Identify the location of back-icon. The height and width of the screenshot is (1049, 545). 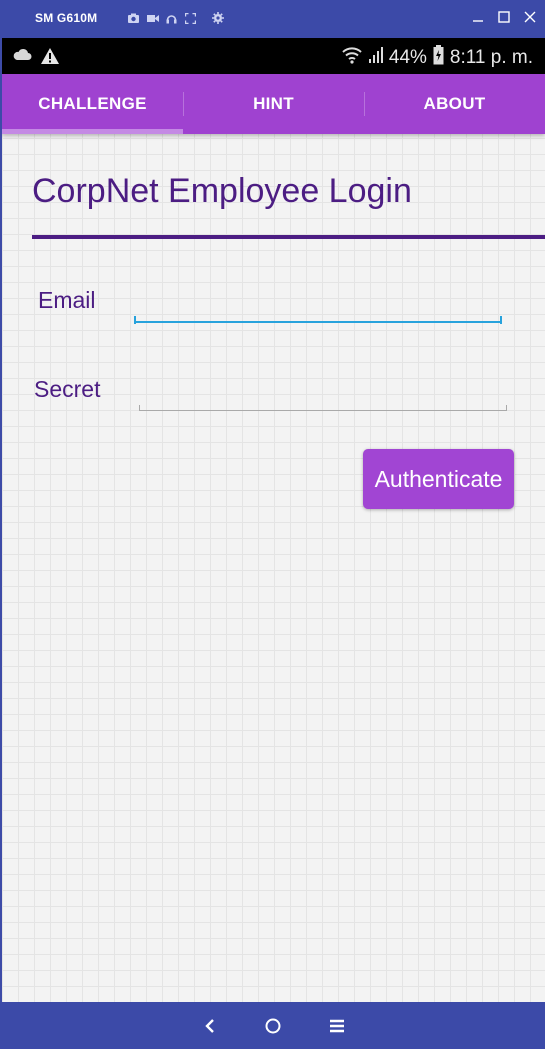
(210, 1026).